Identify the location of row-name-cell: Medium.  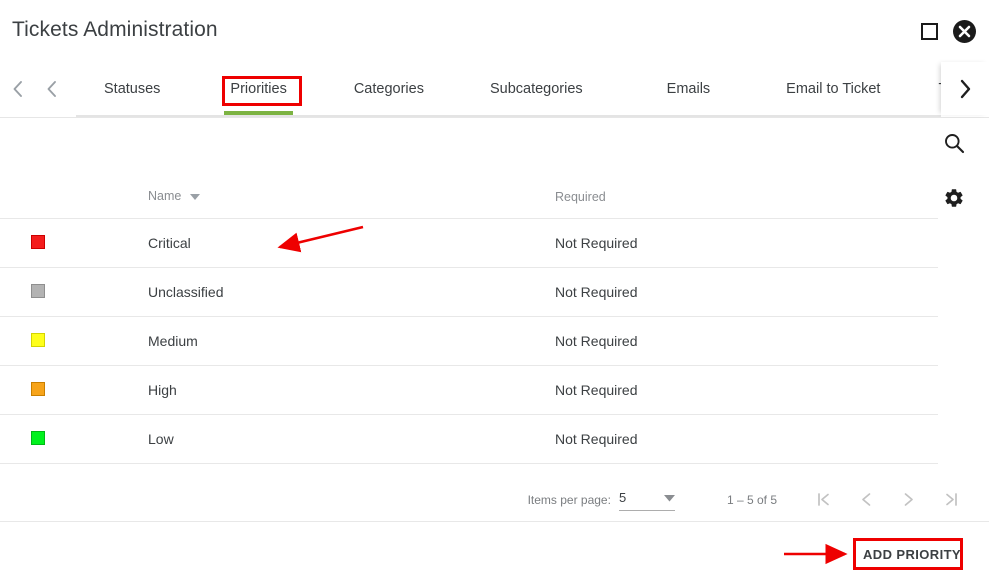
(351, 341).